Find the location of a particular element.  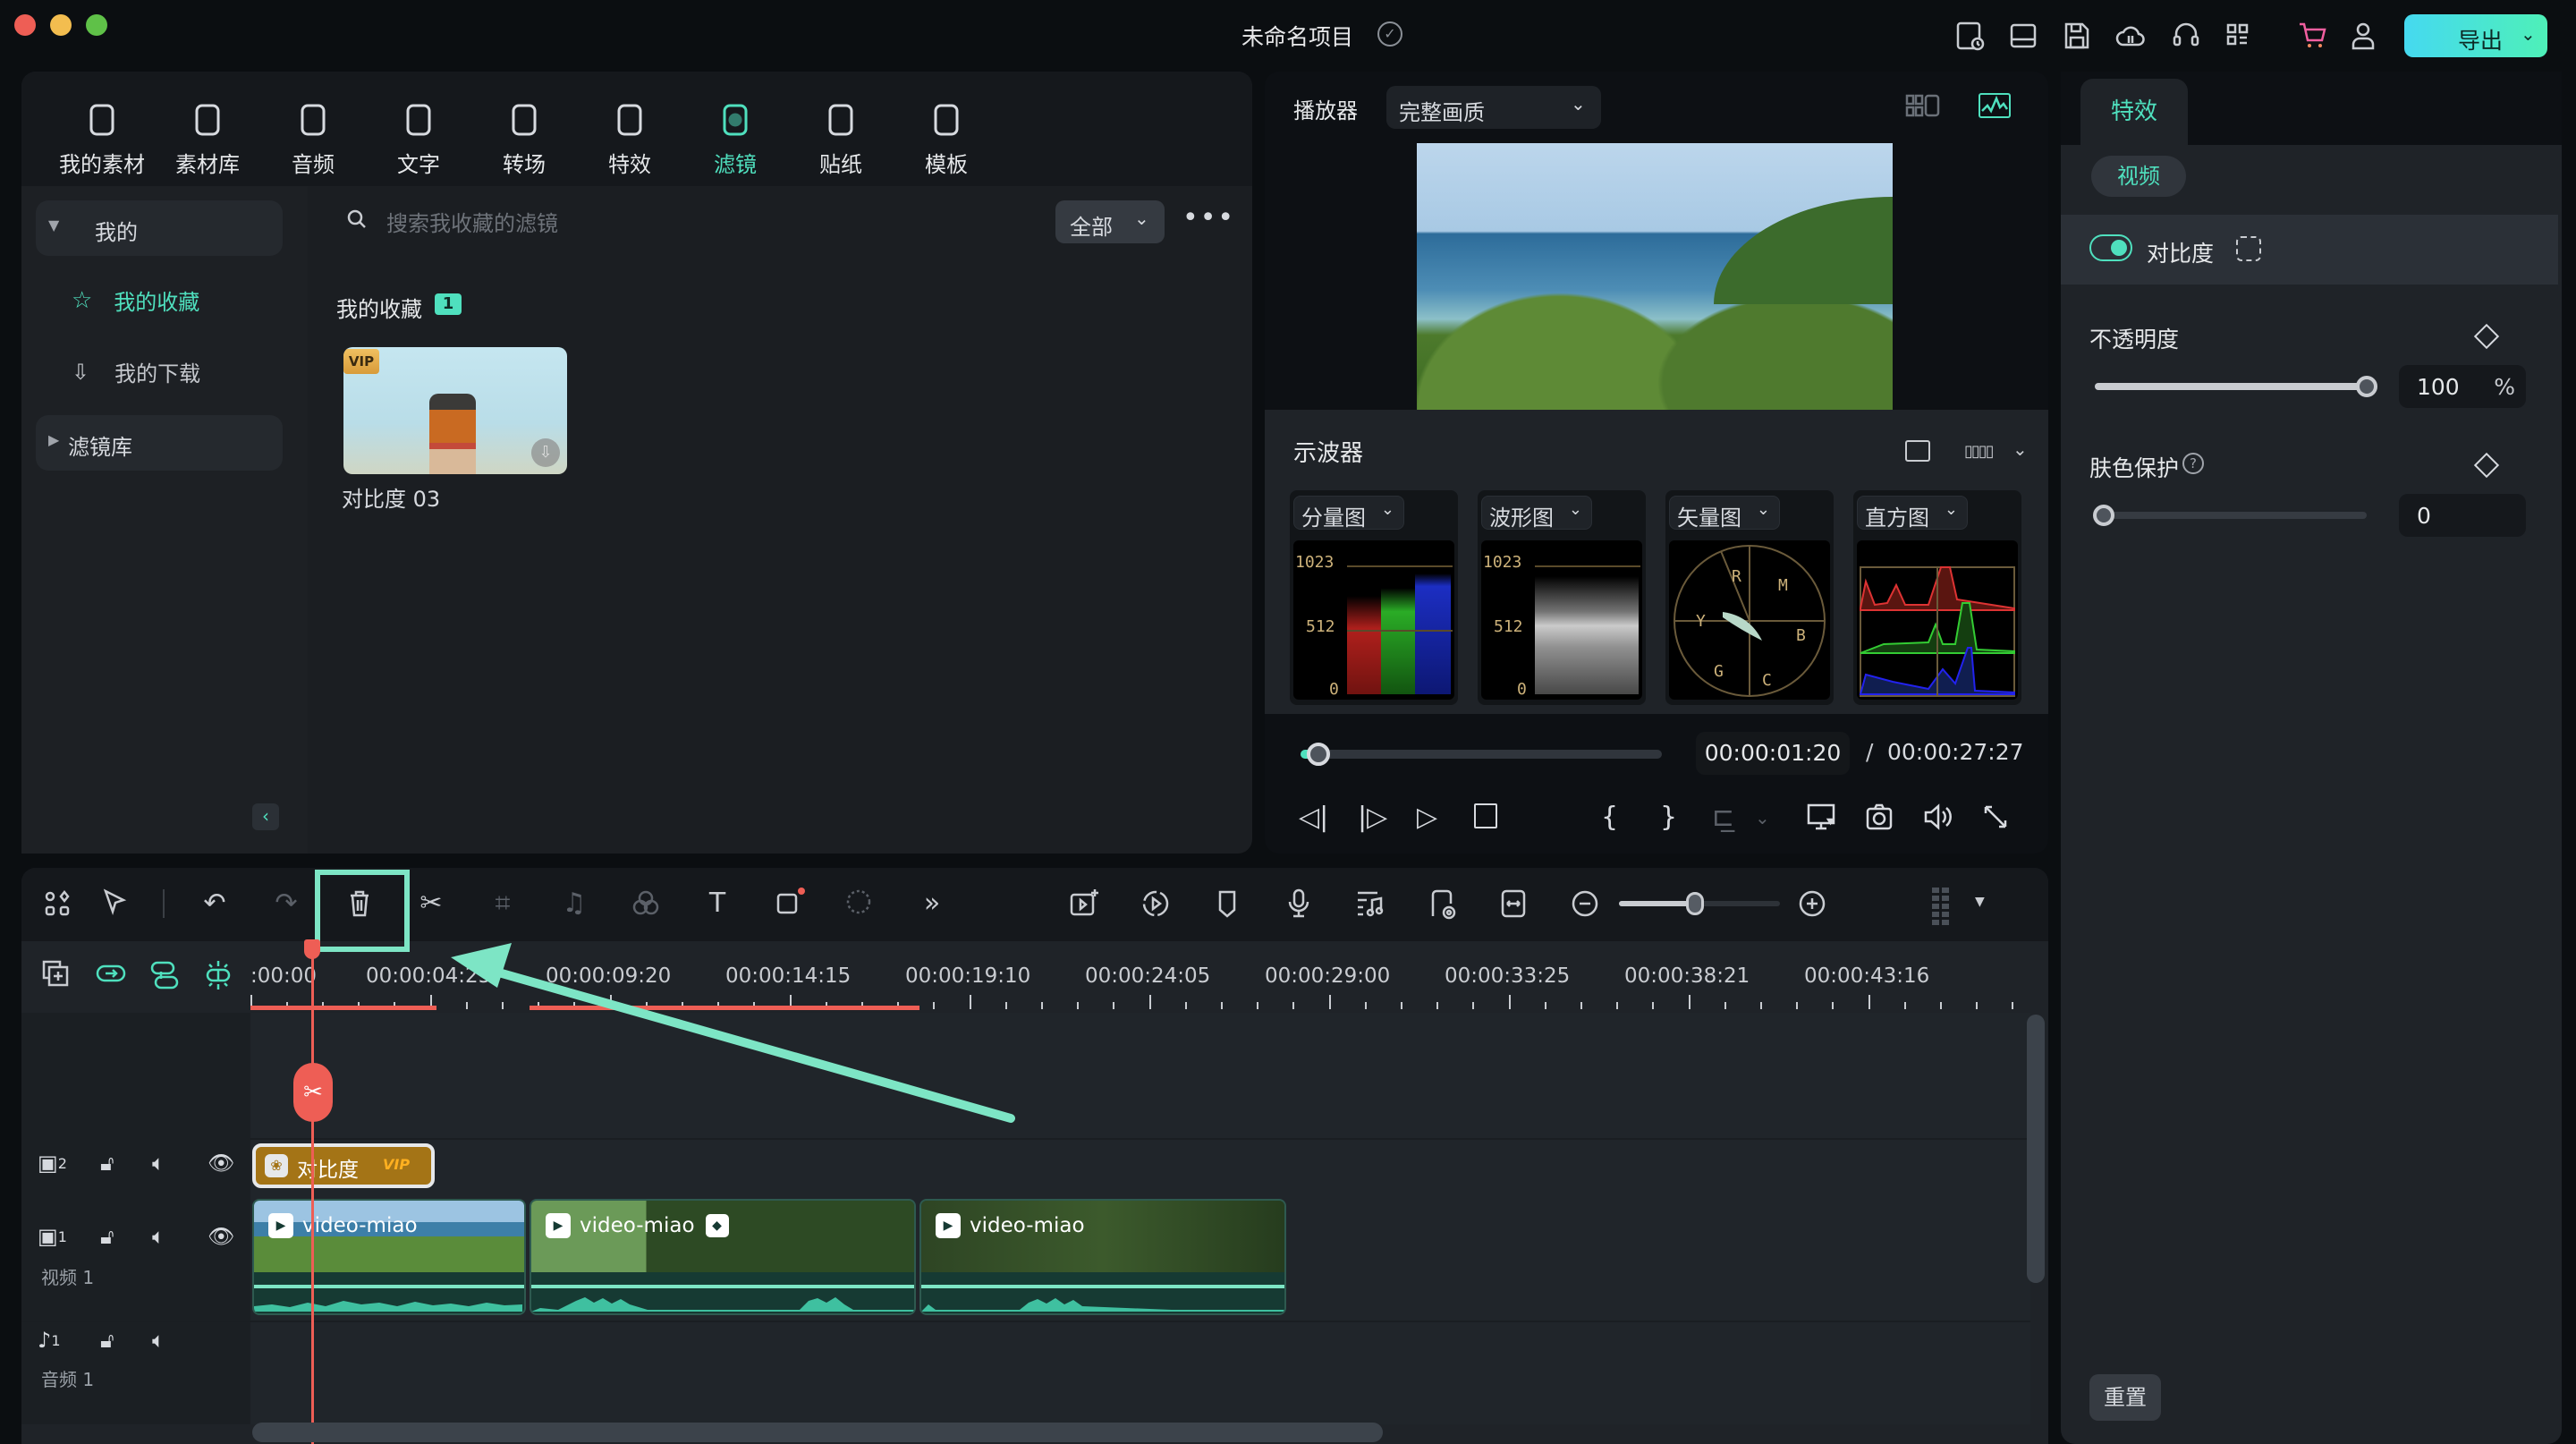

filter-thumbnail: VIP ⇩ is located at coordinates (455, 410).